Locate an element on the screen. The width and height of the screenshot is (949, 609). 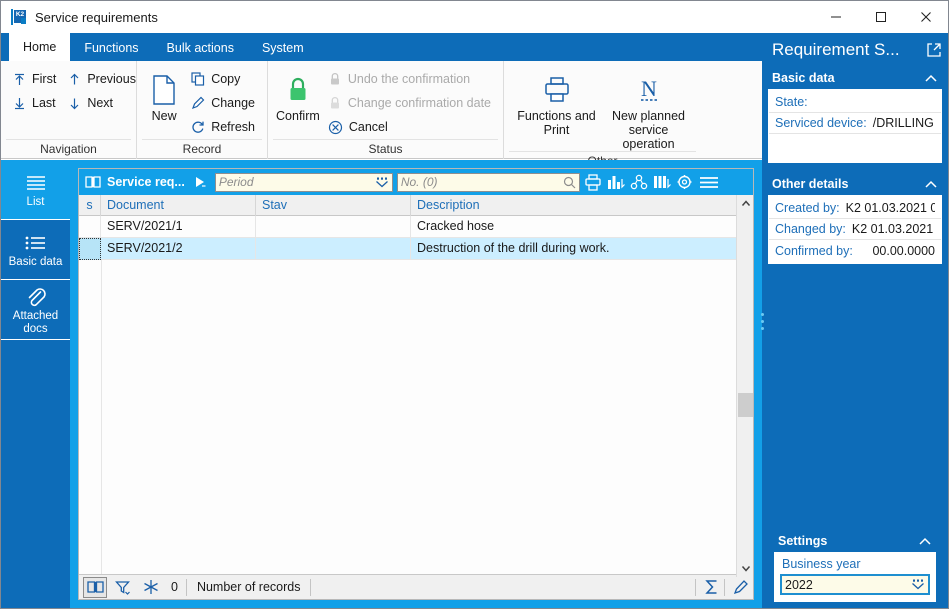
grid-status-bar: 0 Number of records is located at coordinates (416, 586).